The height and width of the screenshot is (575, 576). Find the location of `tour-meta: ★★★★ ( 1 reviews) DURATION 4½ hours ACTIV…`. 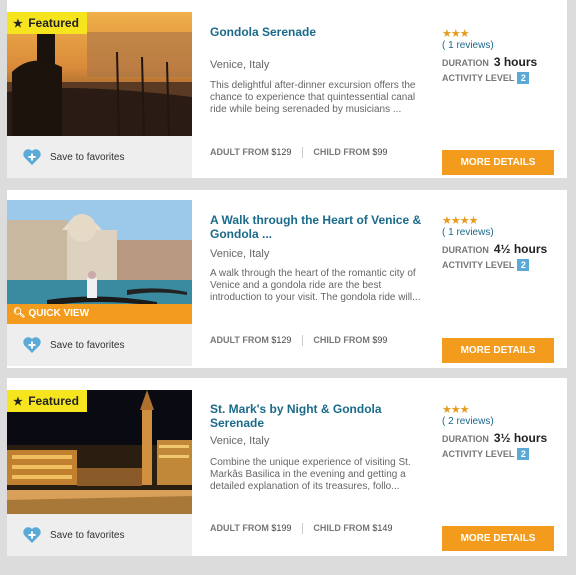

tour-meta: ★★★★ ( 1 reviews) DURATION 4½ hours ACTIV… is located at coordinates (502, 242).